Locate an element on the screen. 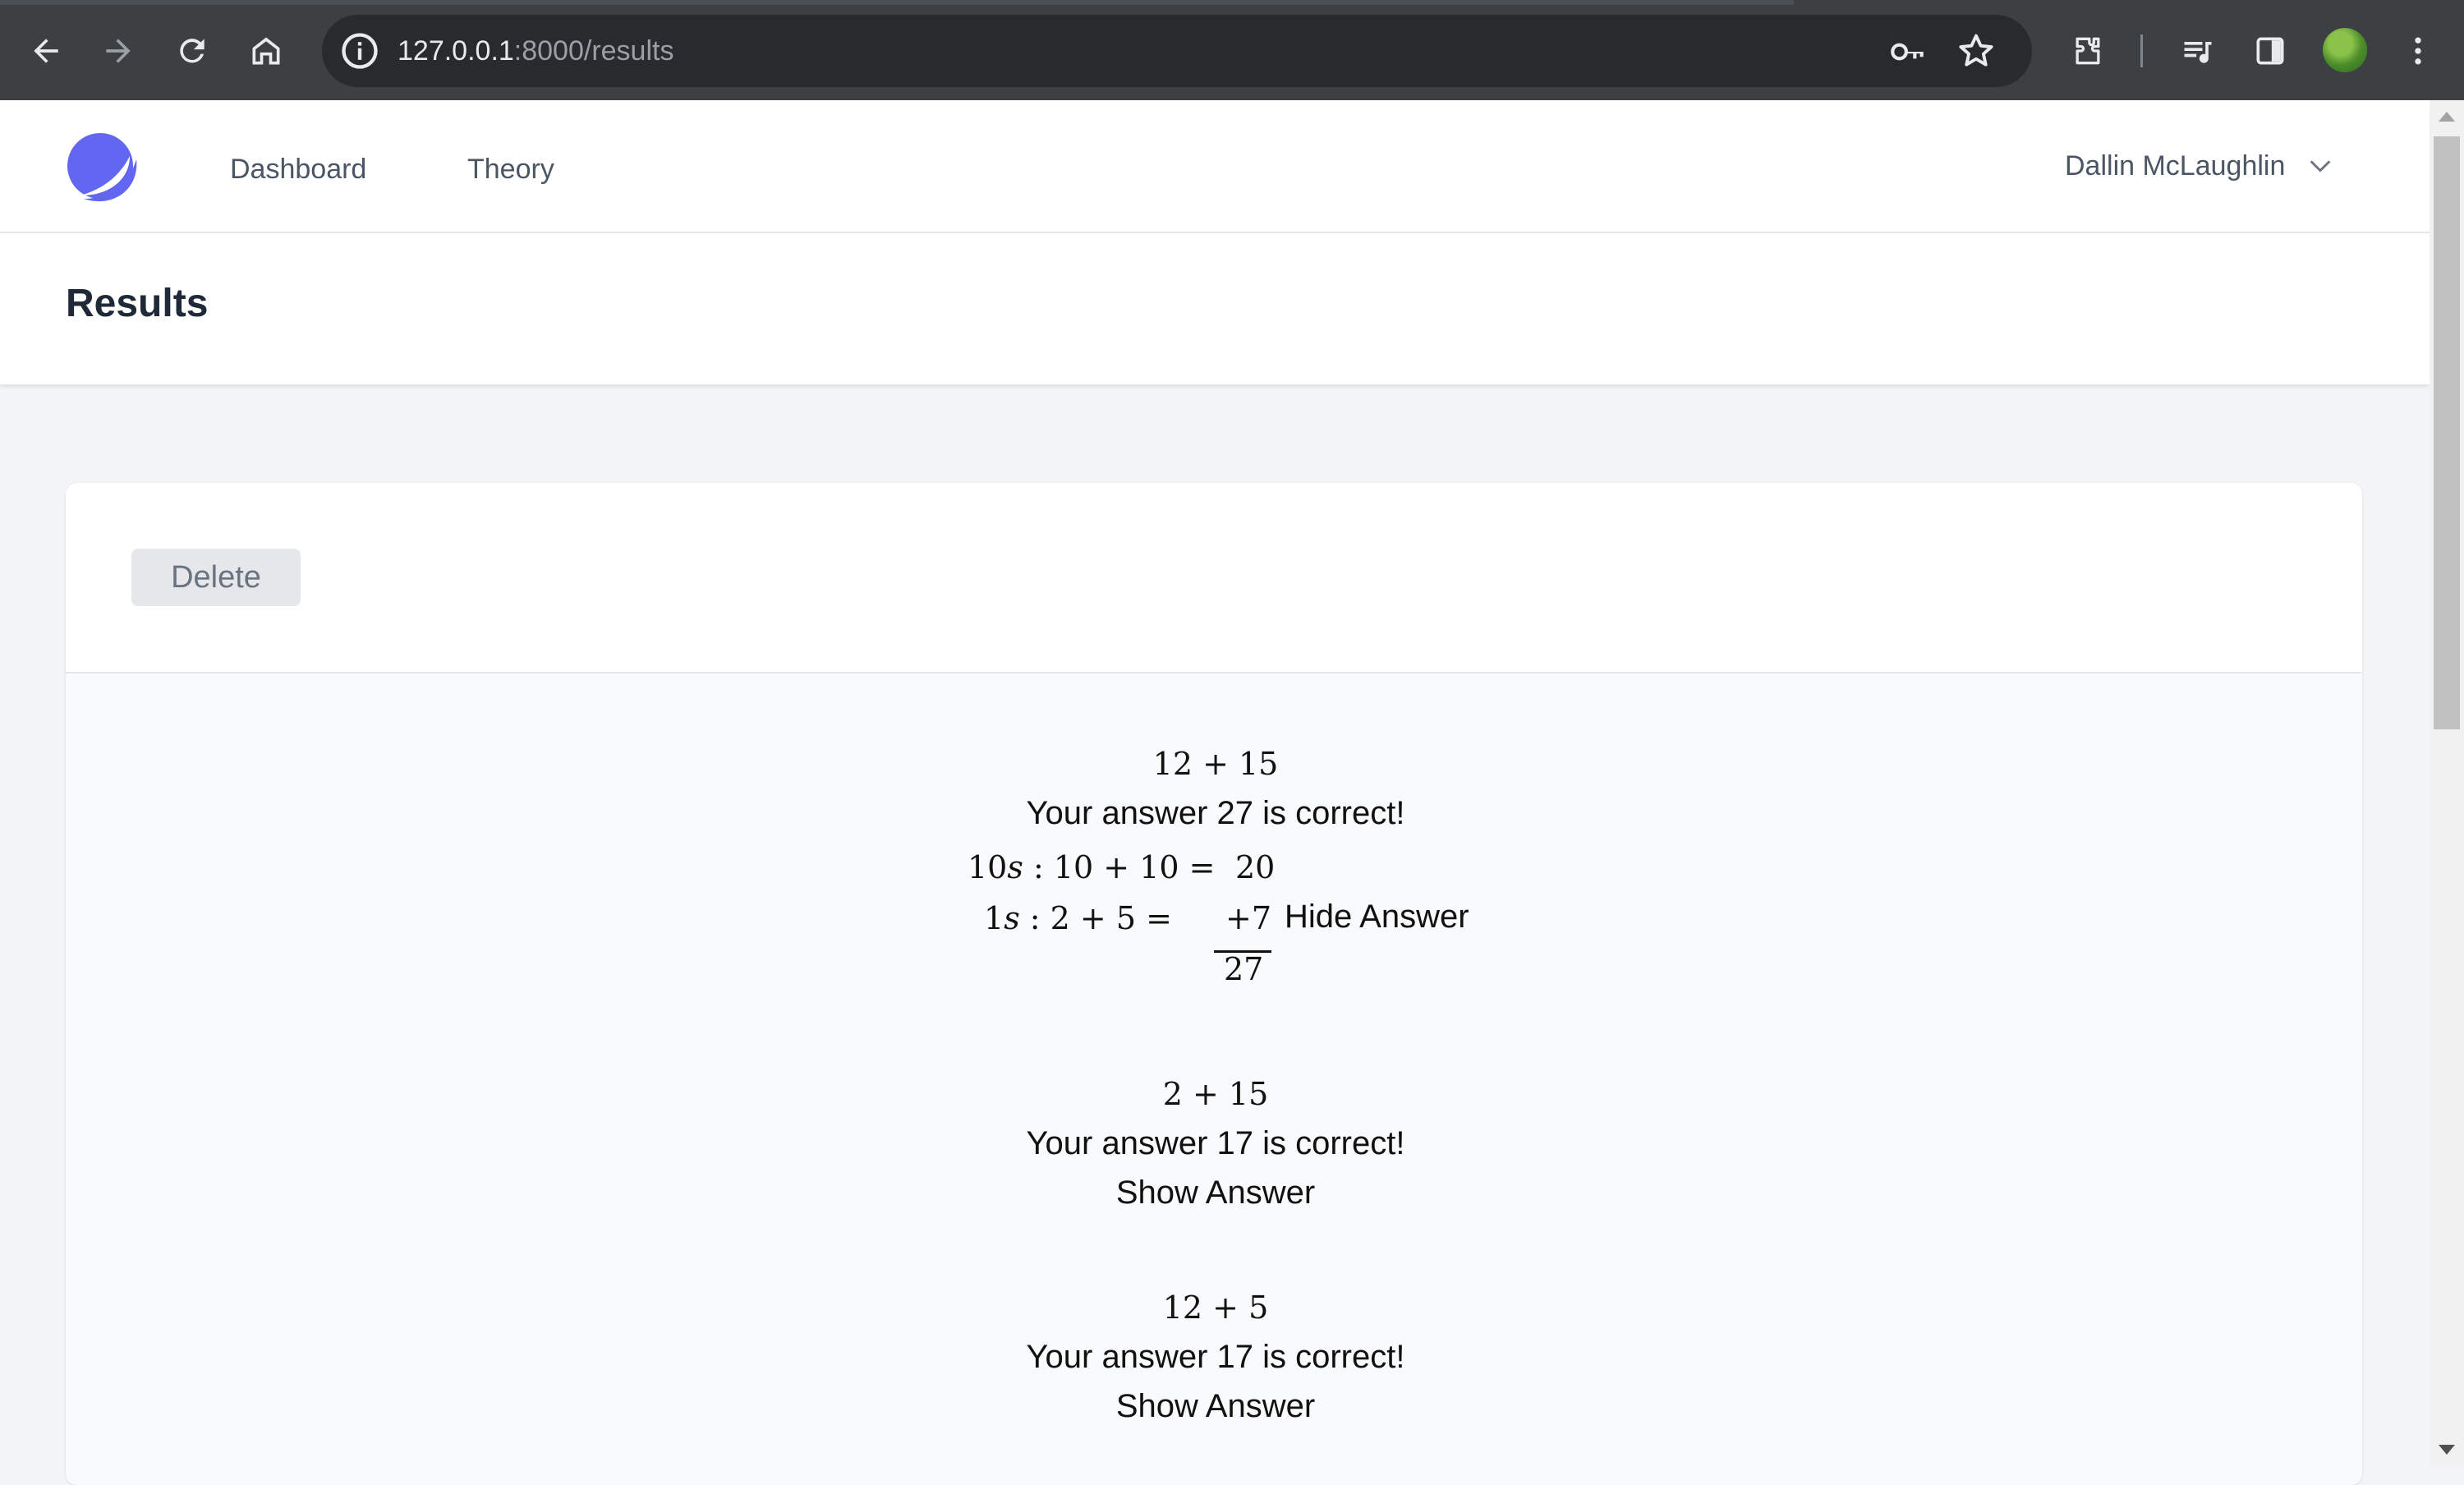 This screenshot has width=2464, height=1485. ones-label: 1 is located at coordinates (994, 918).